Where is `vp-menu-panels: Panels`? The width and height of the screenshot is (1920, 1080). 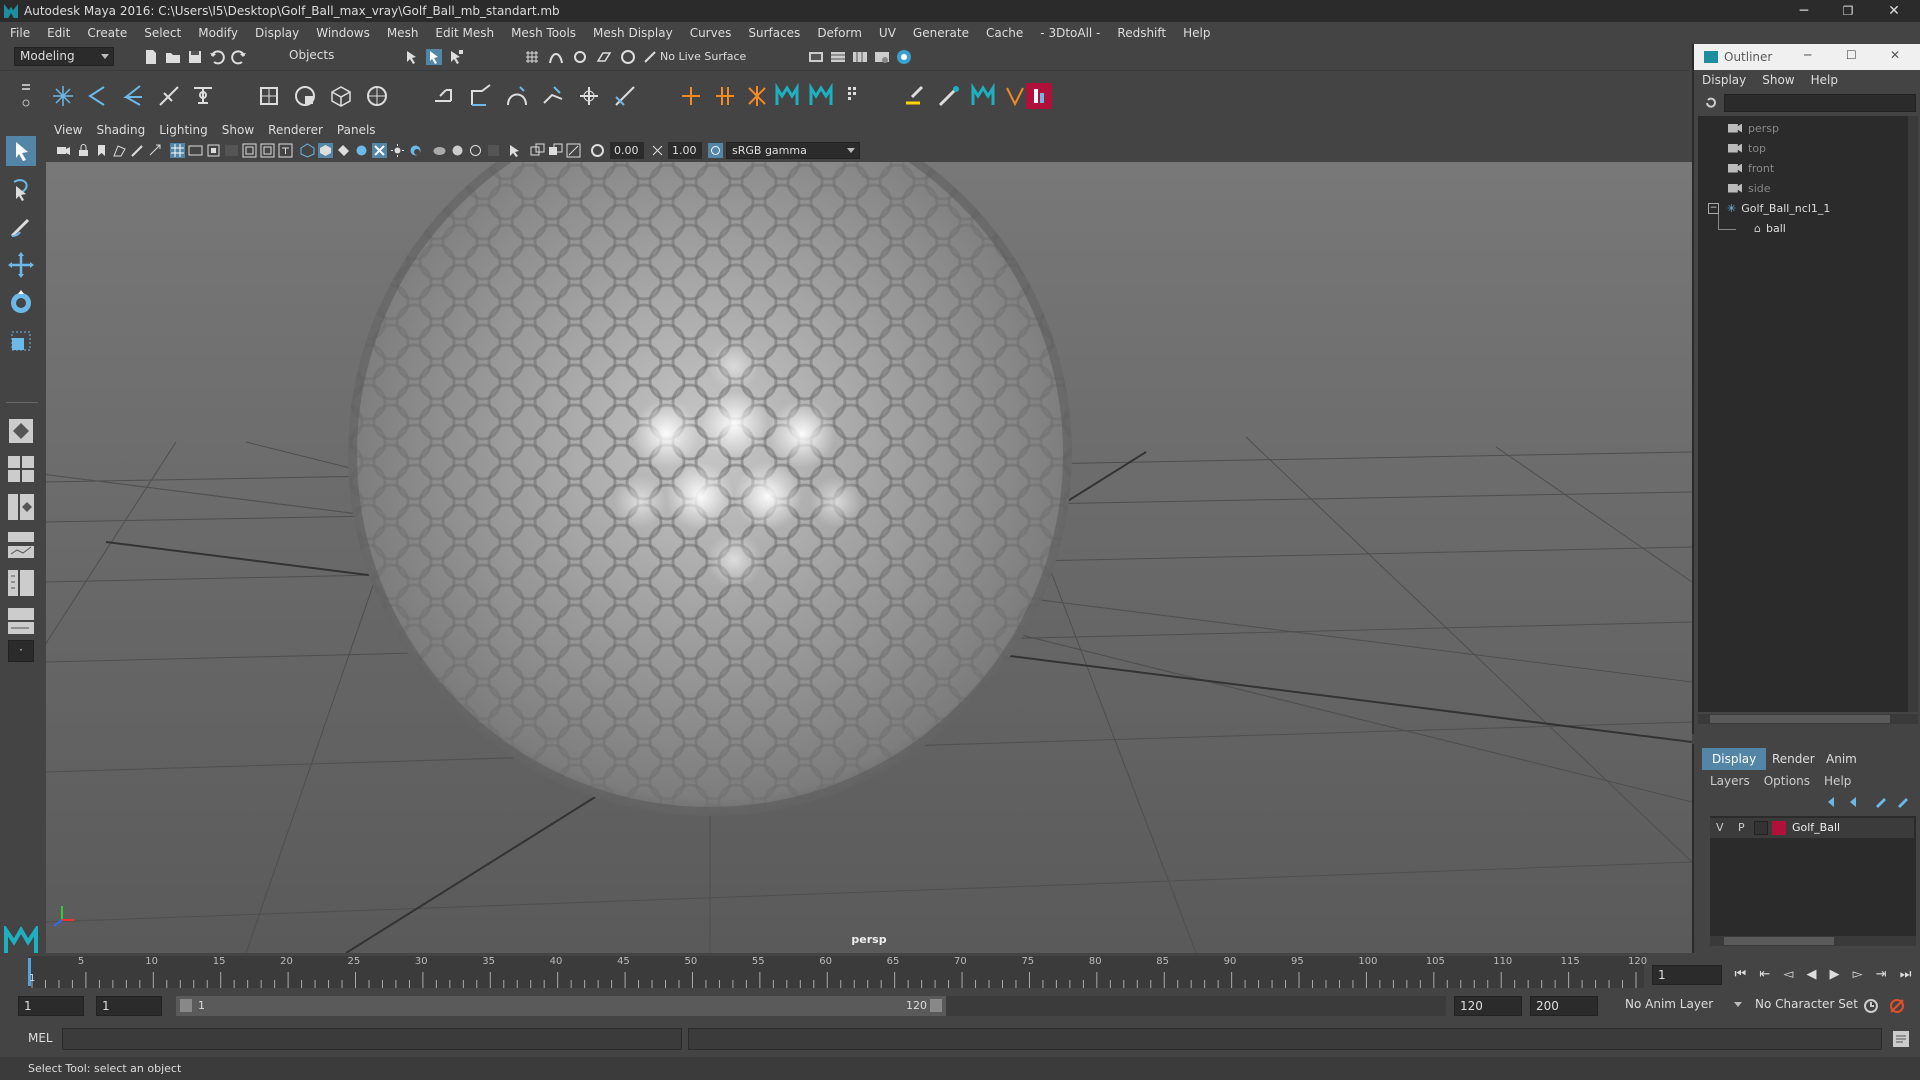 vp-menu-panels: Panels is located at coordinates (356, 130).